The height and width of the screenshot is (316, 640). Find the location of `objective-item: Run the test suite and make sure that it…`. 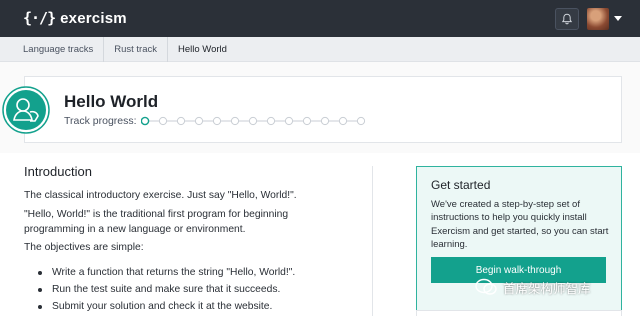

objective-item: Run the test suite and make sure that it… is located at coordinates (166, 289).